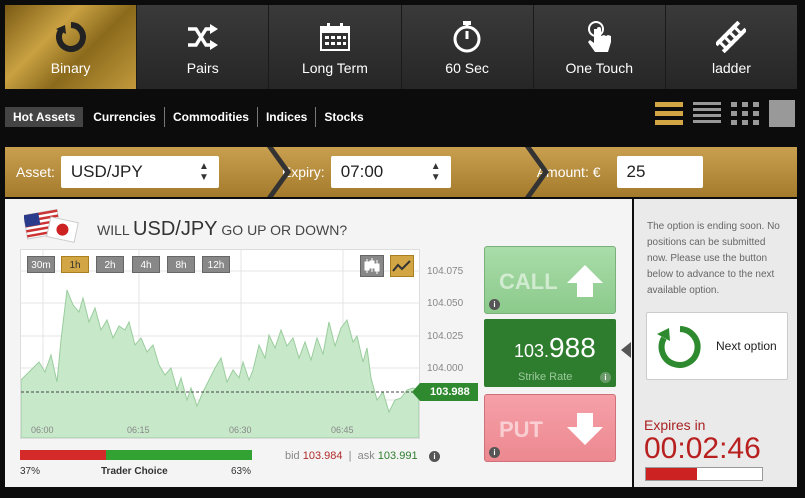 Image resolution: width=805 pixels, height=498 pixels. I want to click on view-list-icon, so click(669, 114).